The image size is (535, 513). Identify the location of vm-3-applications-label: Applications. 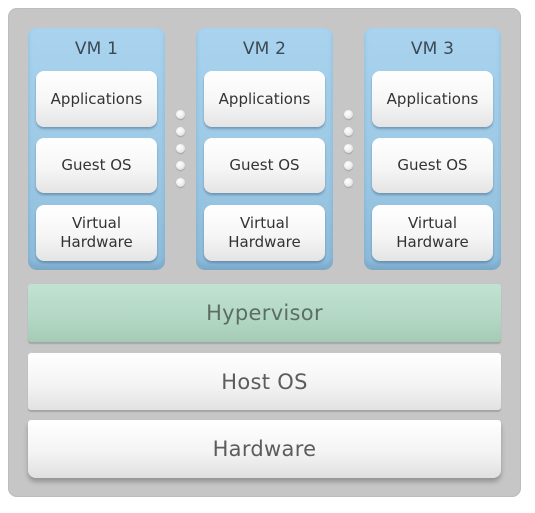
(432, 98).